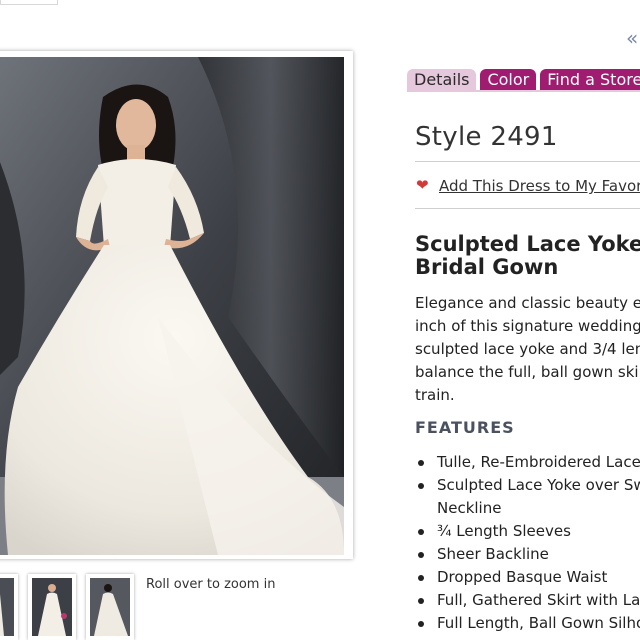 This screenshot has width=640, height=640. Describe the element at coordinates (508, 80) in the screenshot. I see `tab-color: Color` at that location.